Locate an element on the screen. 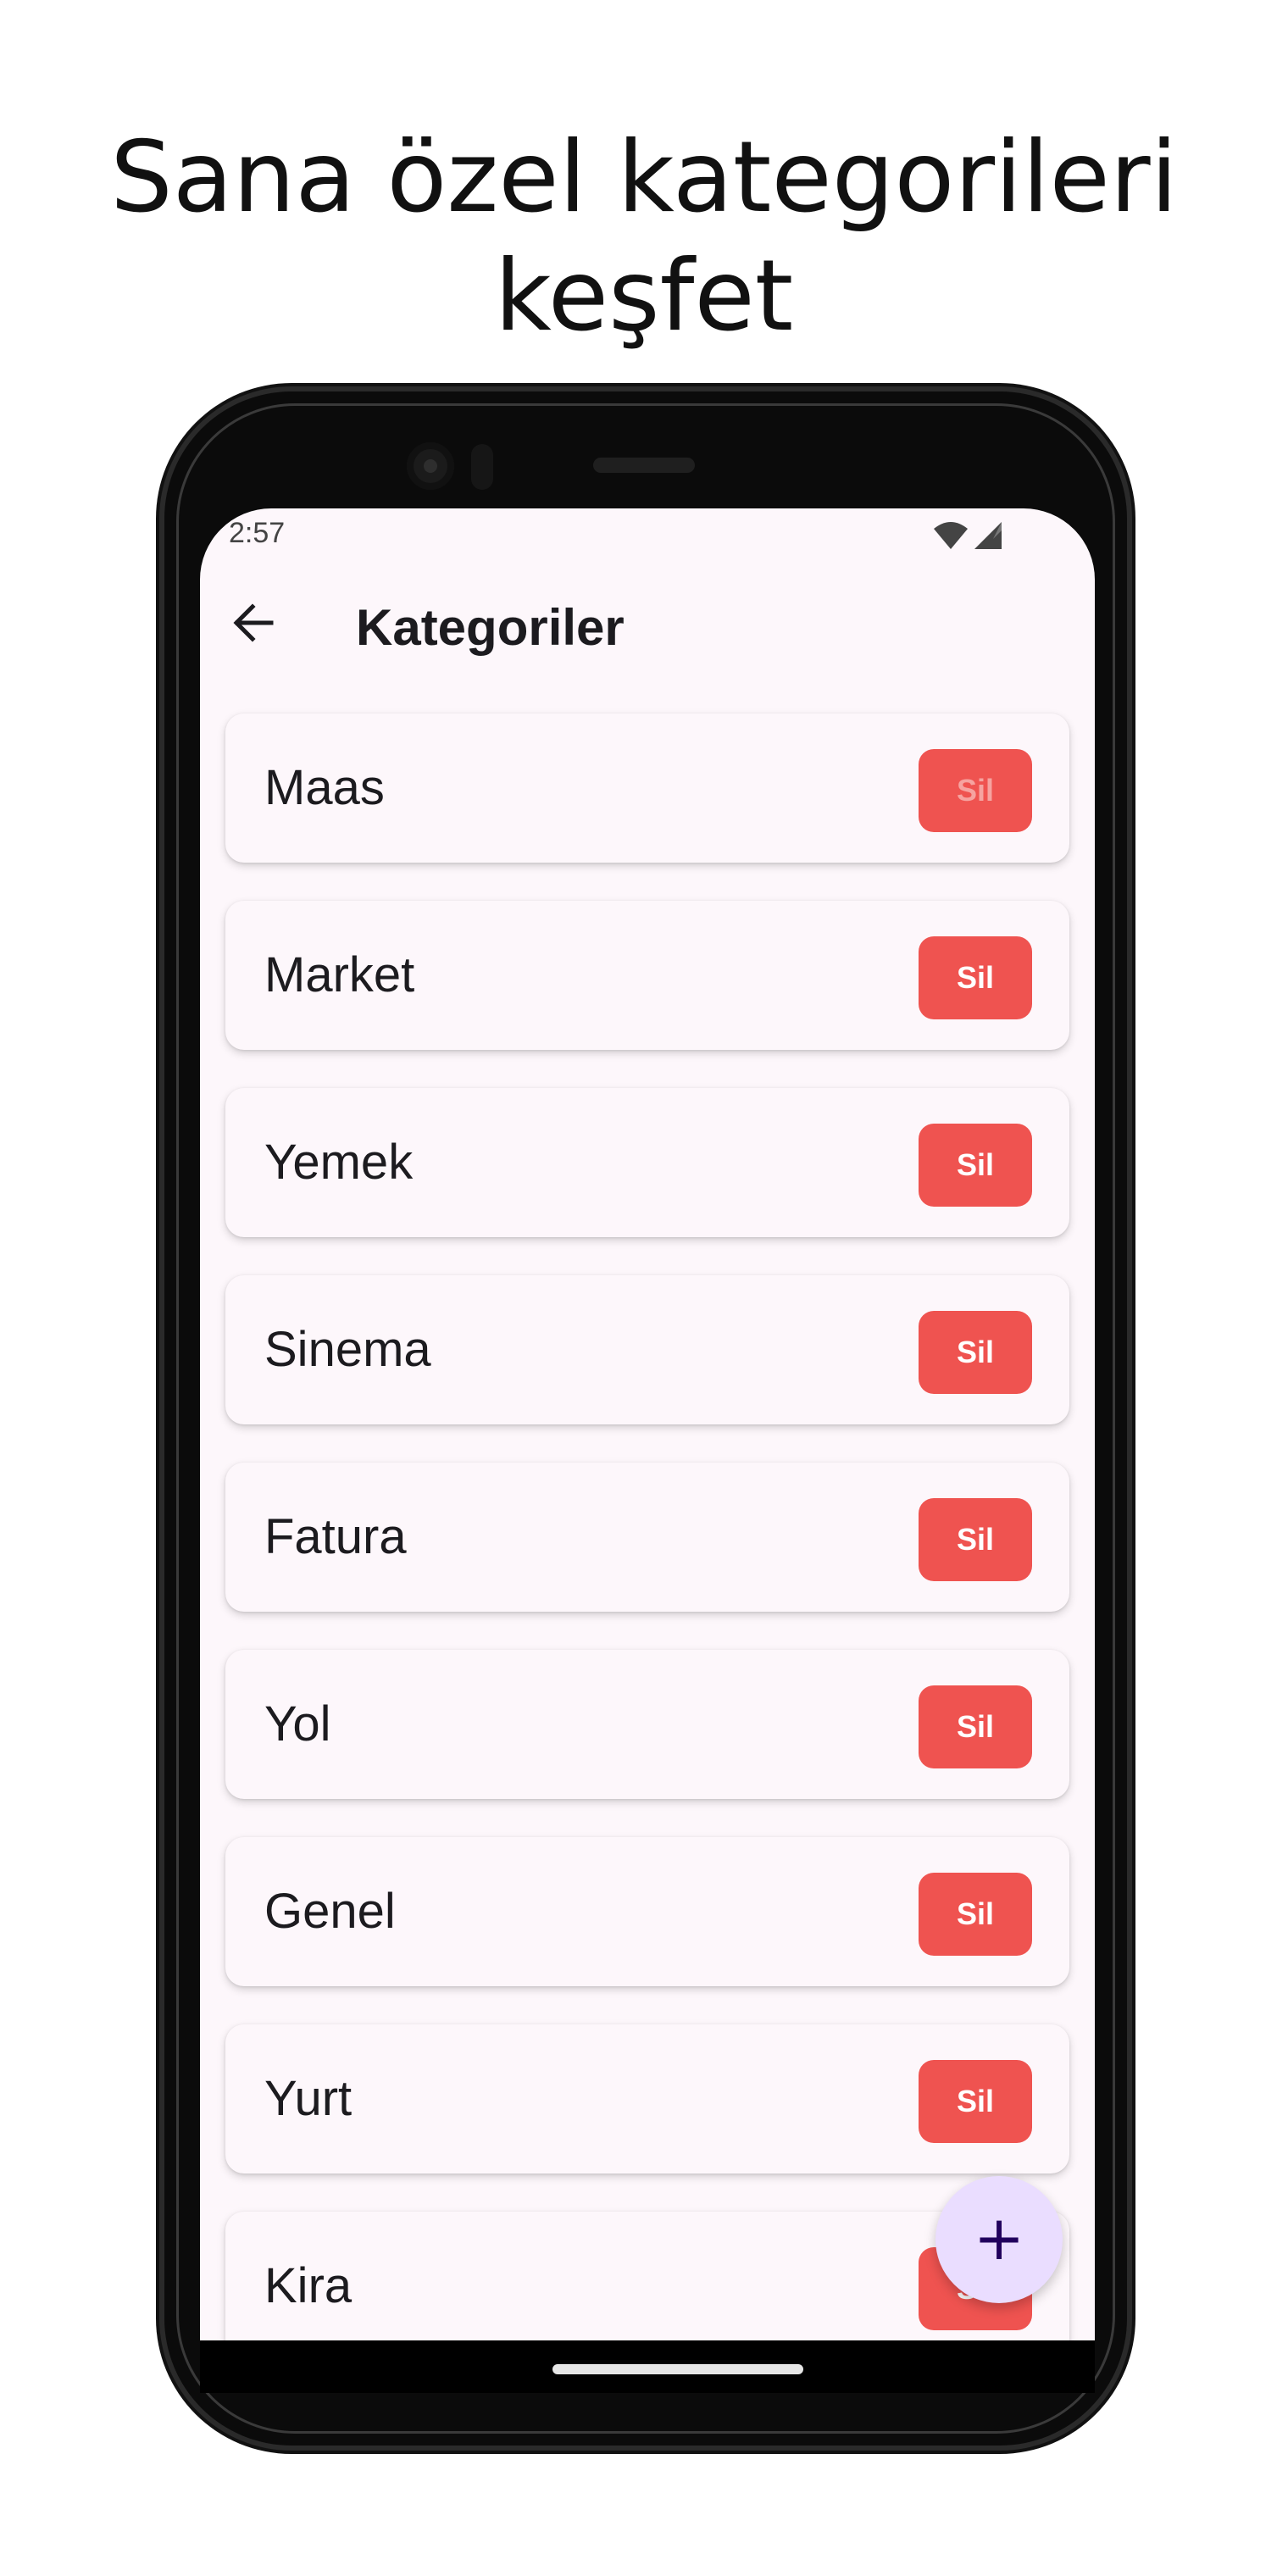 This screenshot has width=1288, height=2576. category-label: Maas is located at coordinates (324, 787).